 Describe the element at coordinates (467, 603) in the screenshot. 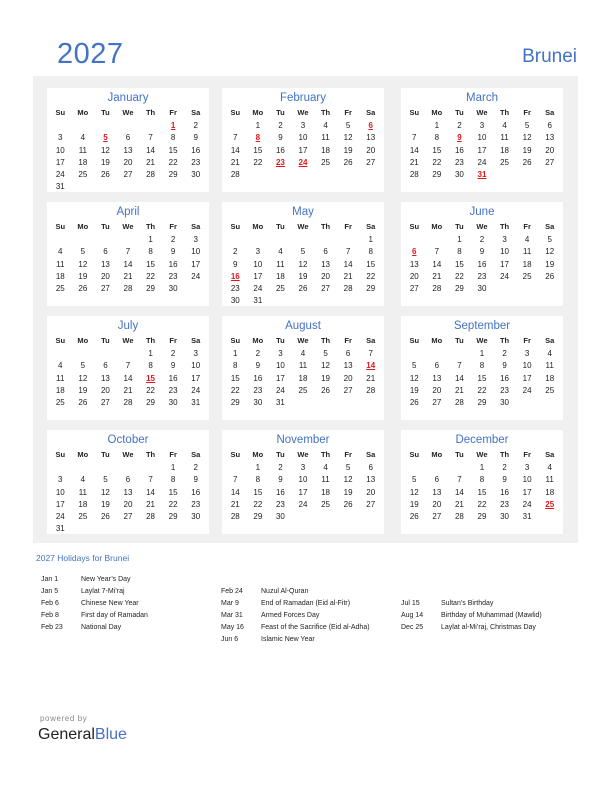

I see `holiday-name: Sultan’s Birthday` at that location.